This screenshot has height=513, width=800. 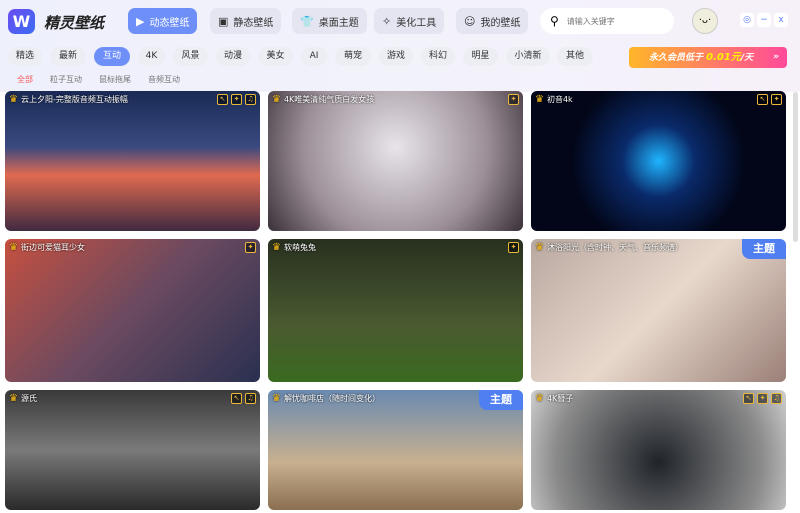 I want to click on nav-desktop-theme: 👕 桌面主题, so click(x=329, y=21).